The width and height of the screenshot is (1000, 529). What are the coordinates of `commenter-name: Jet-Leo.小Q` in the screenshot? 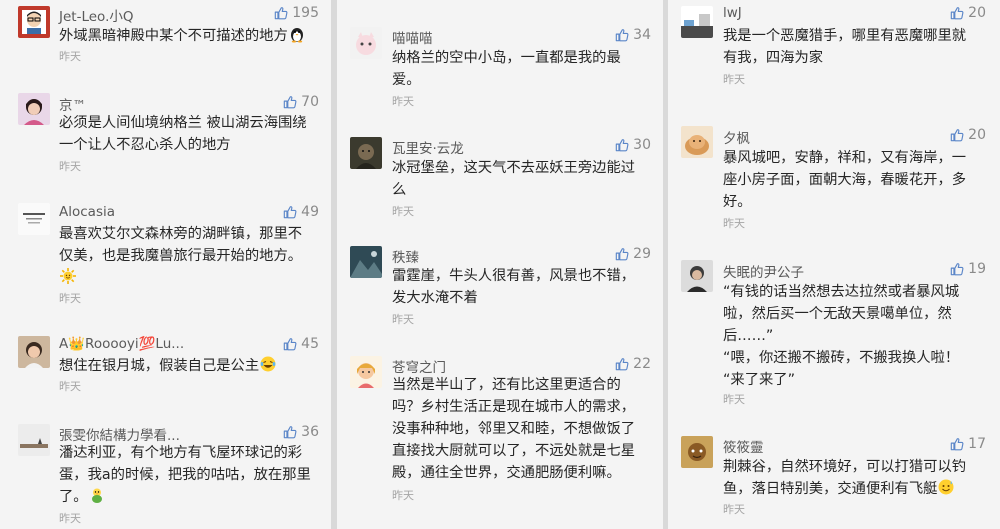 It's located at (96, 15).